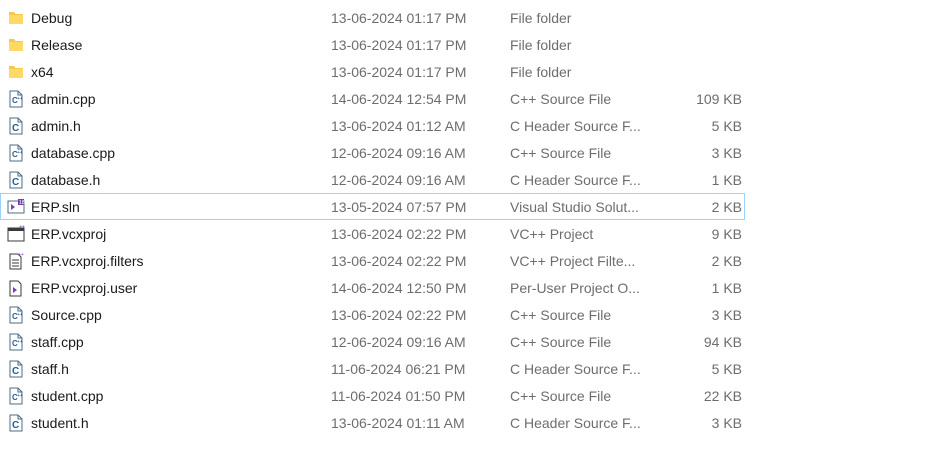 Image resolution: width=941 pixels, height=476 pixels. What do you see at coordinates (399, 99) in the screenshot?
I see `file-date-modified: 14-06-2024 12:54 PM` at bounding box center [399, 99].